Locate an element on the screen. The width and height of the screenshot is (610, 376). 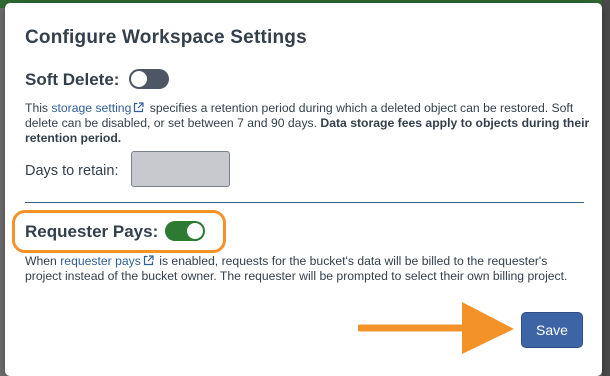
soft-delete-desc-prefix: This is located at coordinates (38, 108).